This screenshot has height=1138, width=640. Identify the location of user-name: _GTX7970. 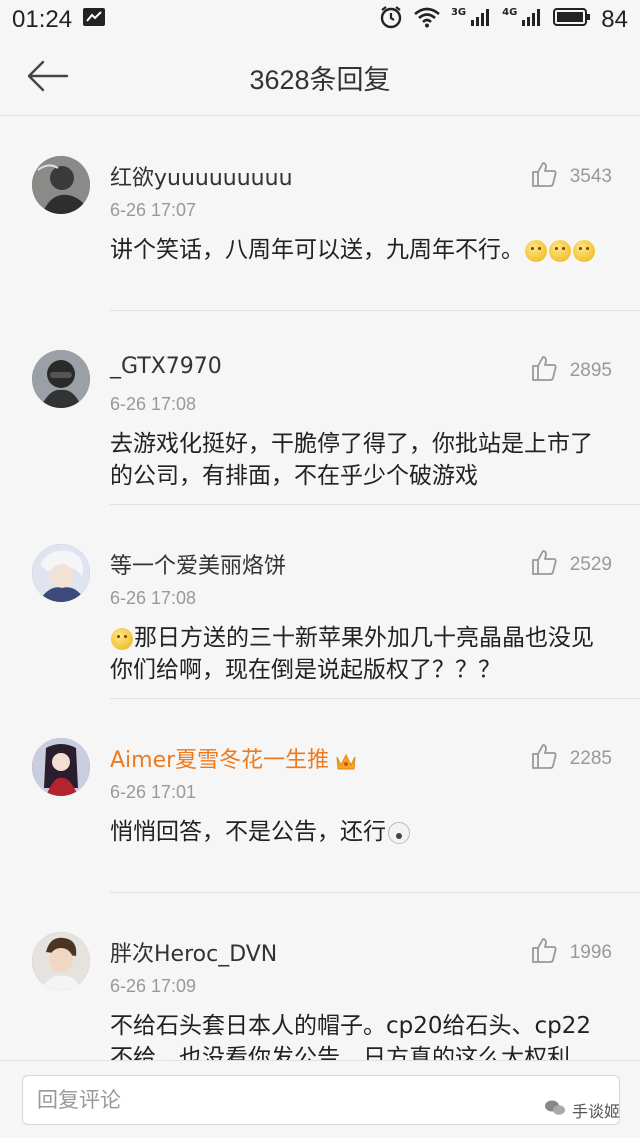
(166, 366).